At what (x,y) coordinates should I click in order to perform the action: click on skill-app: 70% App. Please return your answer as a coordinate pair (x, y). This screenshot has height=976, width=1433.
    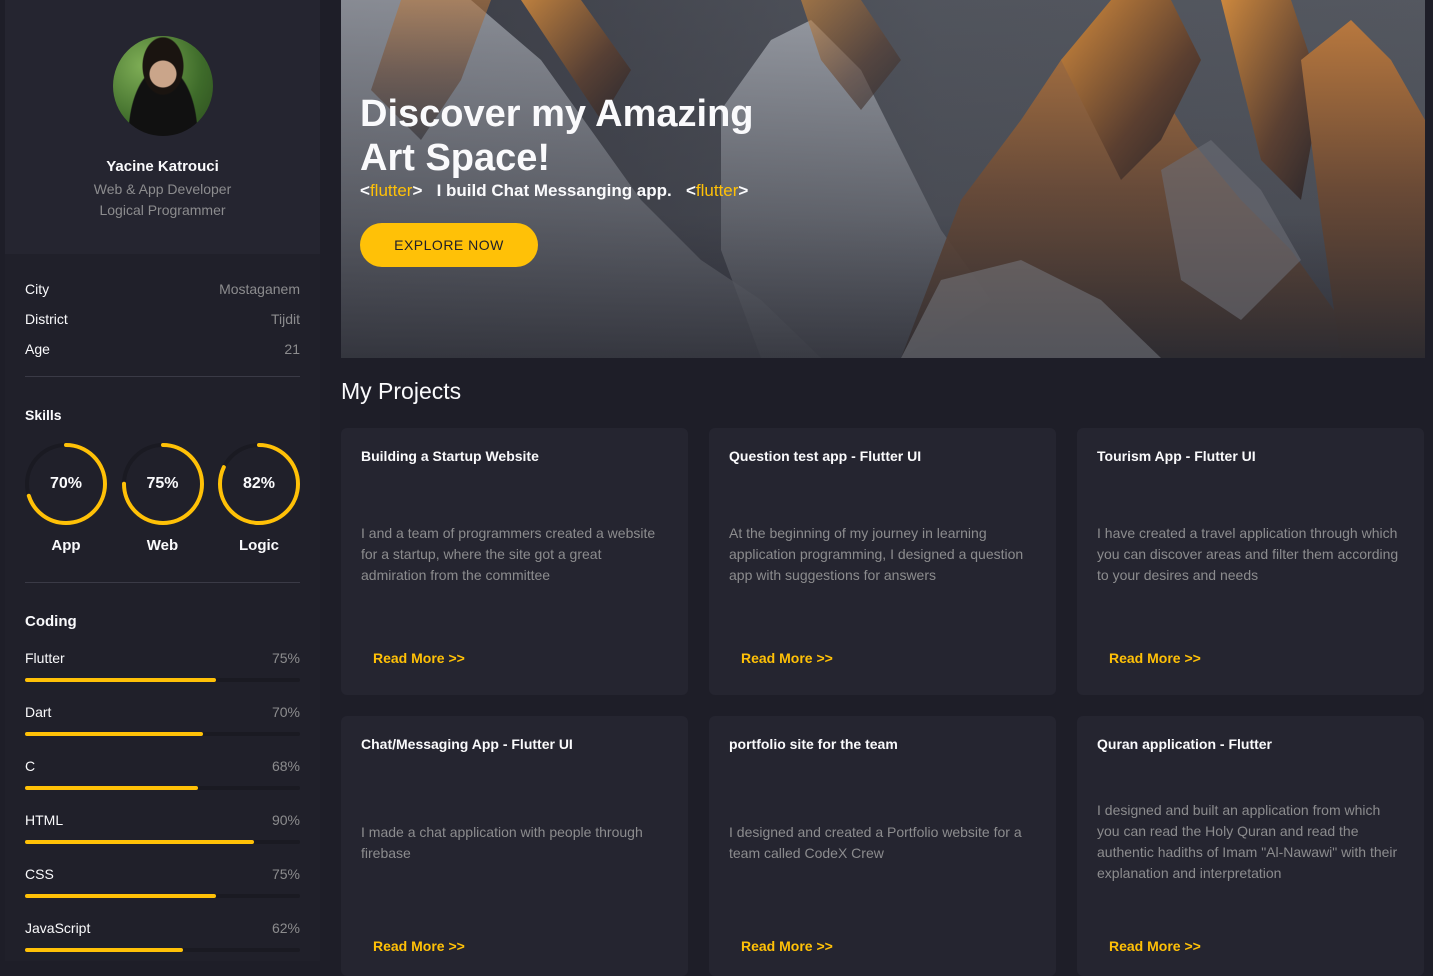
    Looking at the image, I should click on (66, 497).